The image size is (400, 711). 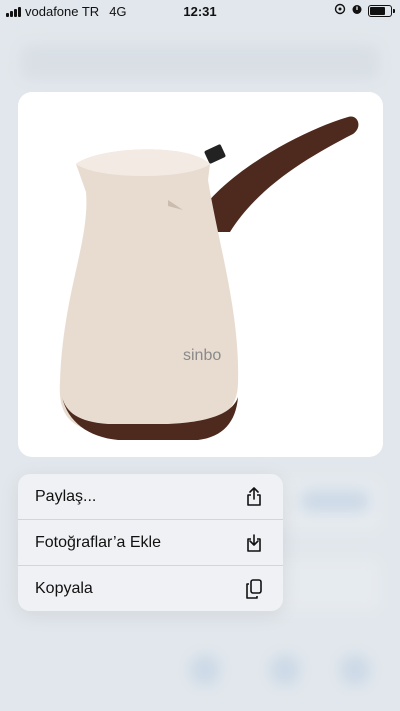 I want to click on status-bar: vodafone TR 4G 12:31, so click(x=200, y=11).